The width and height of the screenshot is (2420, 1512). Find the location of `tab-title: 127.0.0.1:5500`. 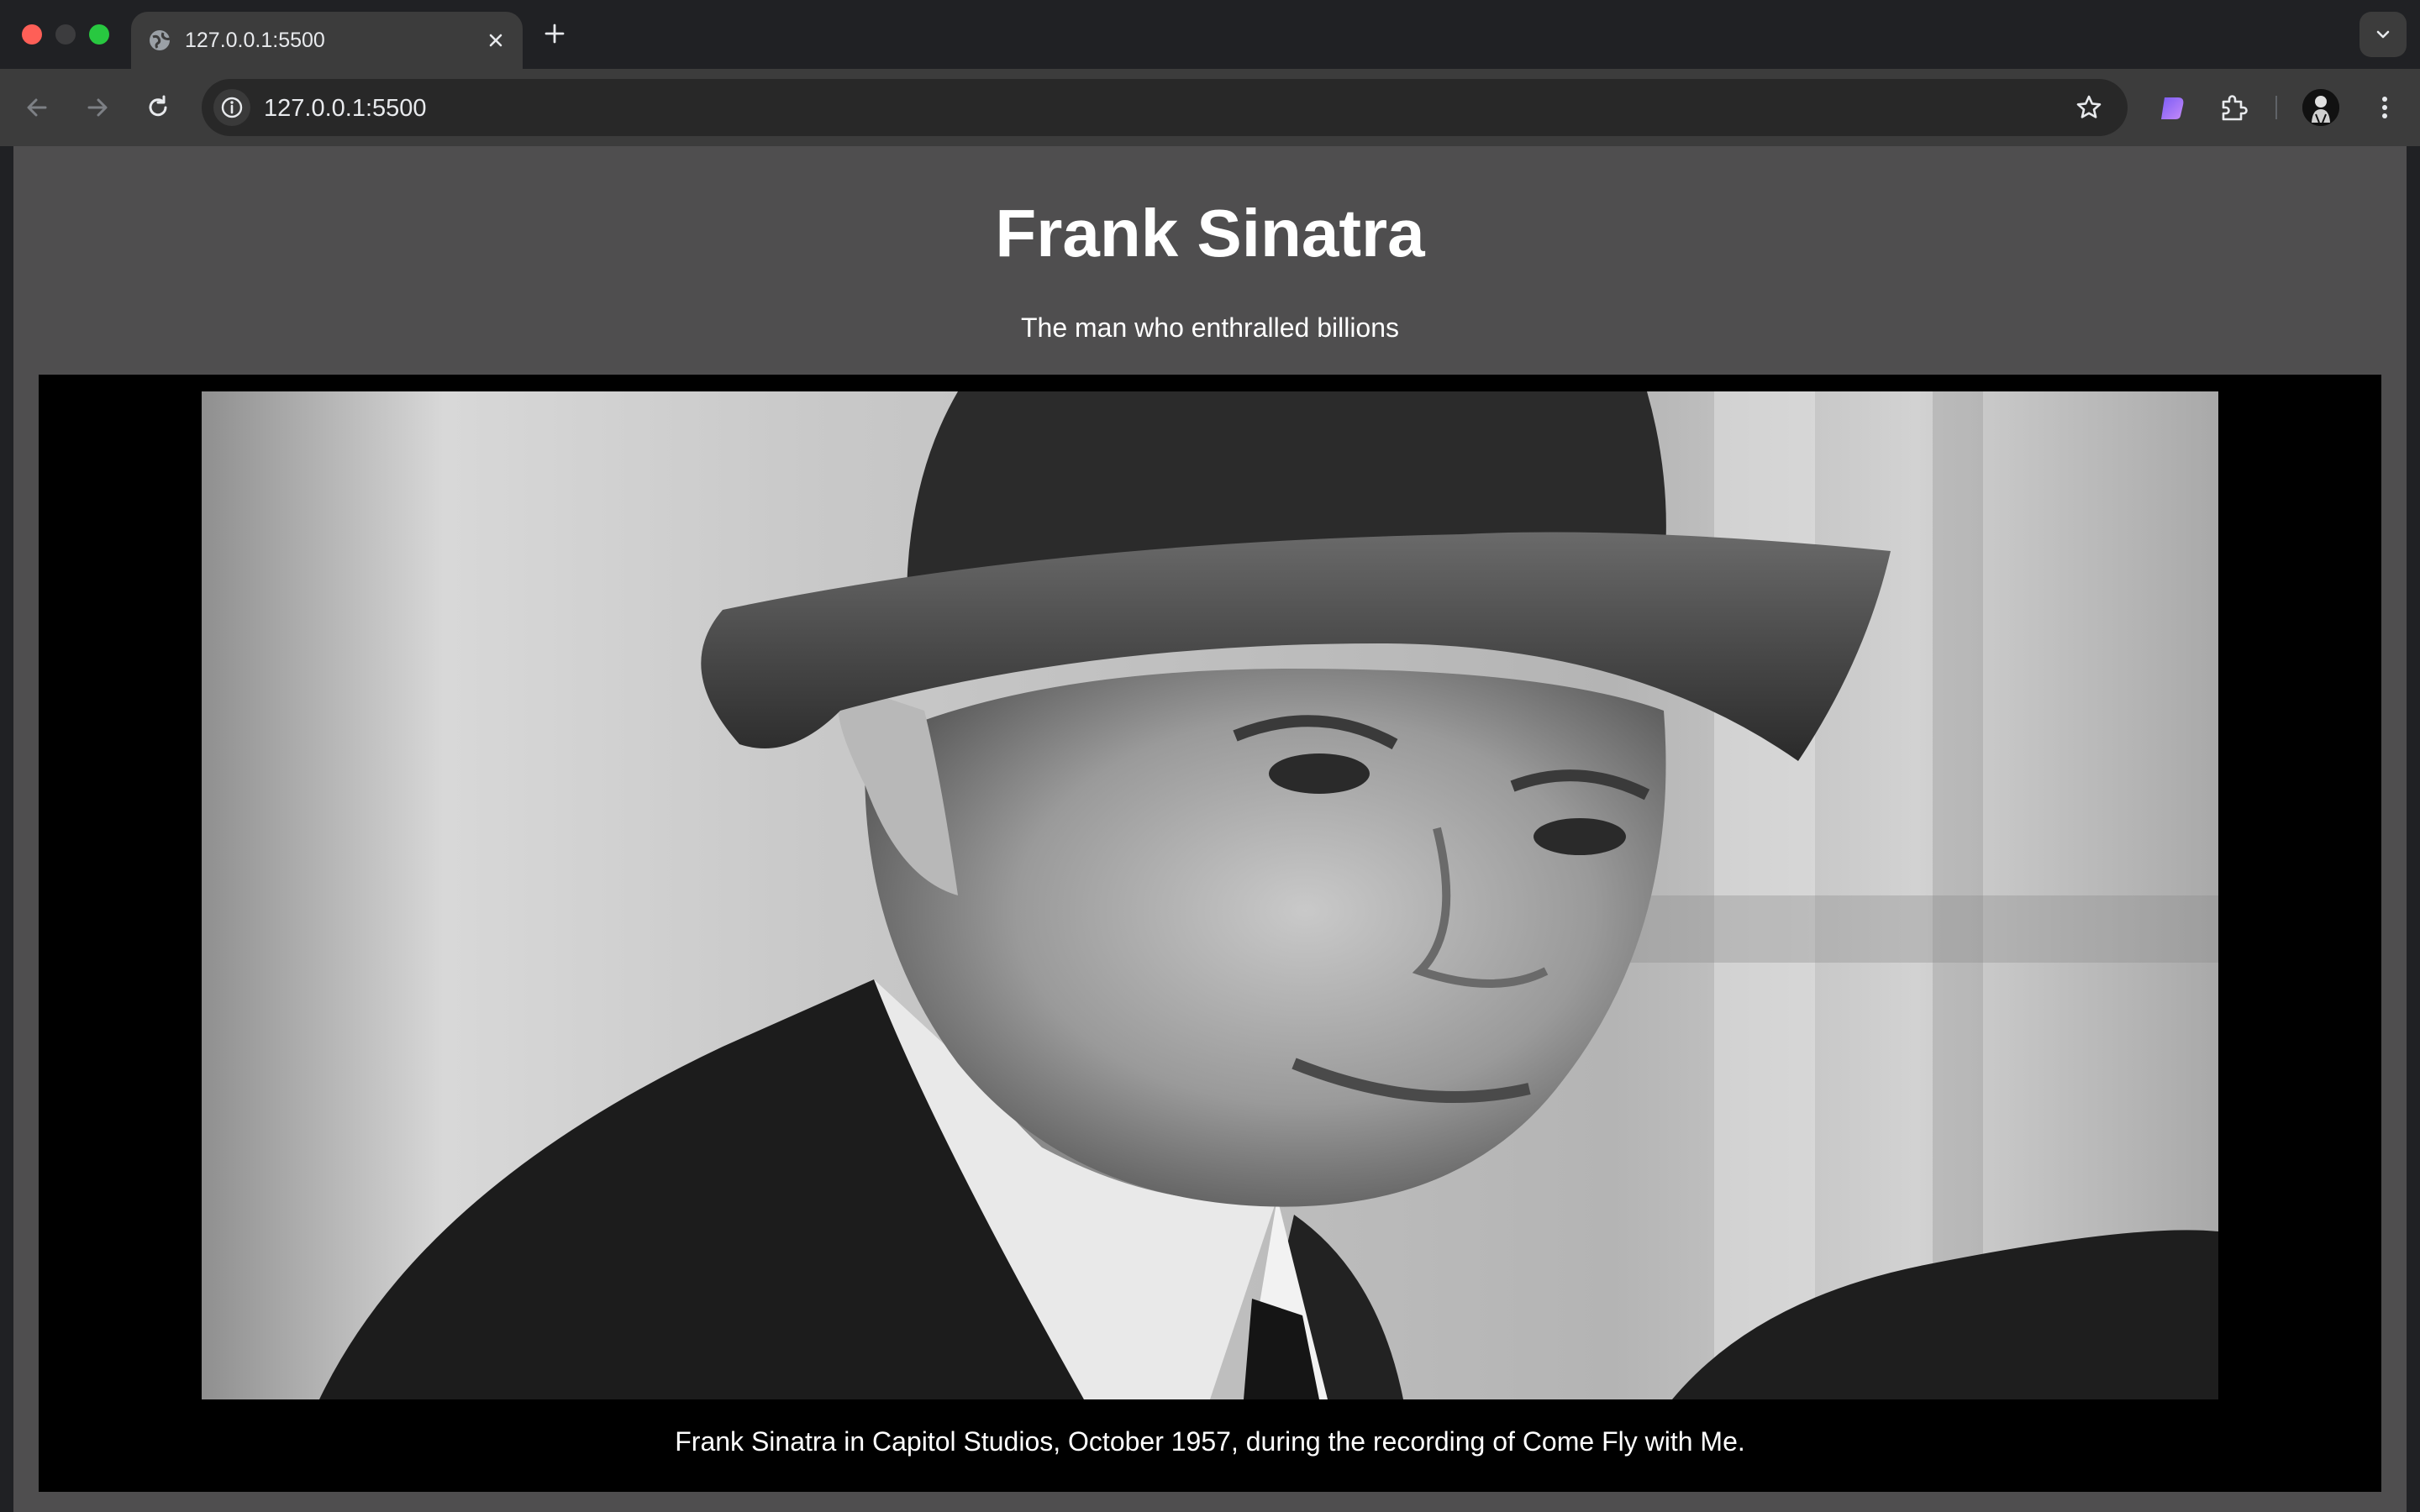

tab-title: 127.0.0.1:5500 is located at coordinates (255, 40).